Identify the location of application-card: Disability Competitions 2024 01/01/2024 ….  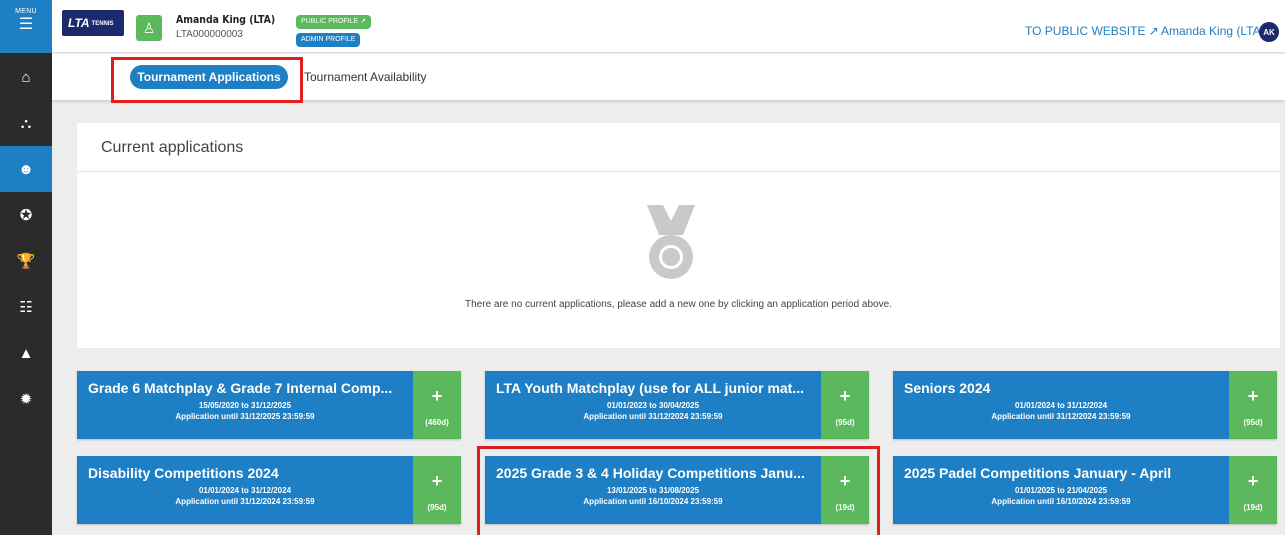
(269, 490).